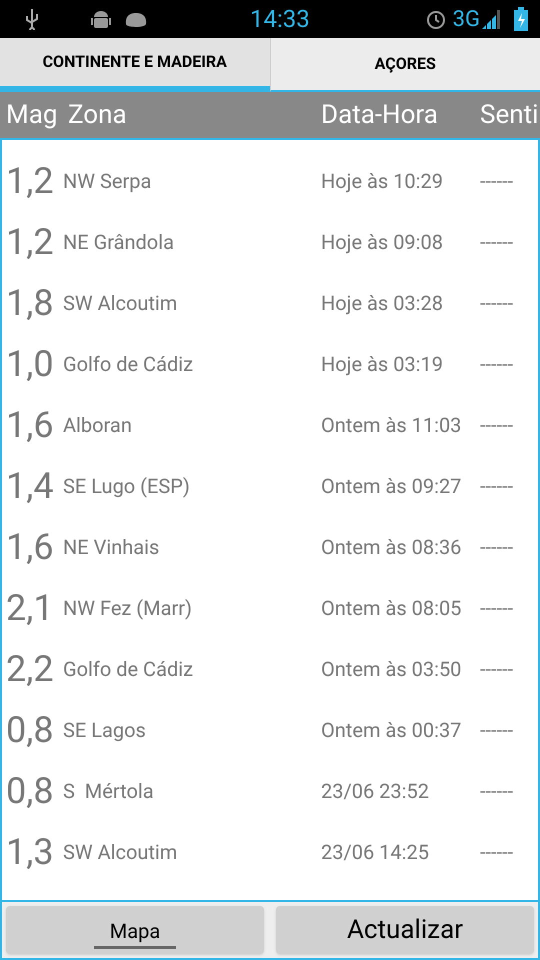 Image resolution: width=540 pixels, height=960 pixels. Describe the element at coordinates (127, 486) in the screenshot. I see `zone-cell-text: SE Lugo (ESP)` at that location.